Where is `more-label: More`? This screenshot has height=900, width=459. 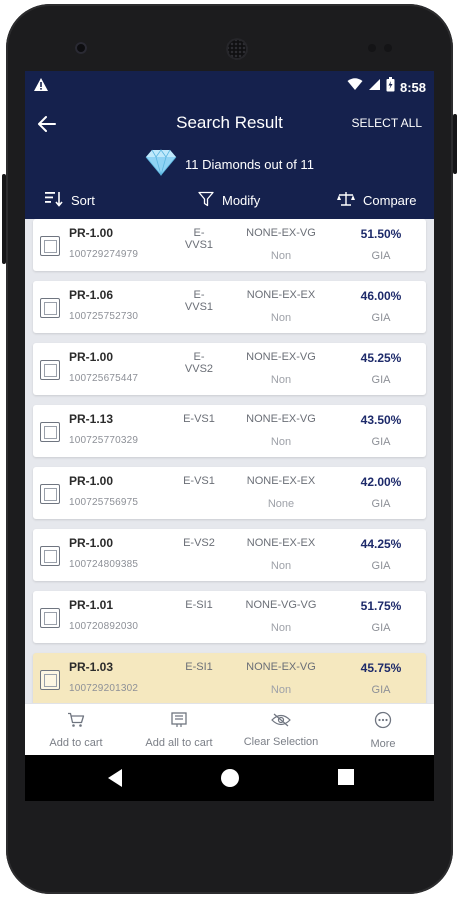 more-label: More is located at coordinates (383, 743).